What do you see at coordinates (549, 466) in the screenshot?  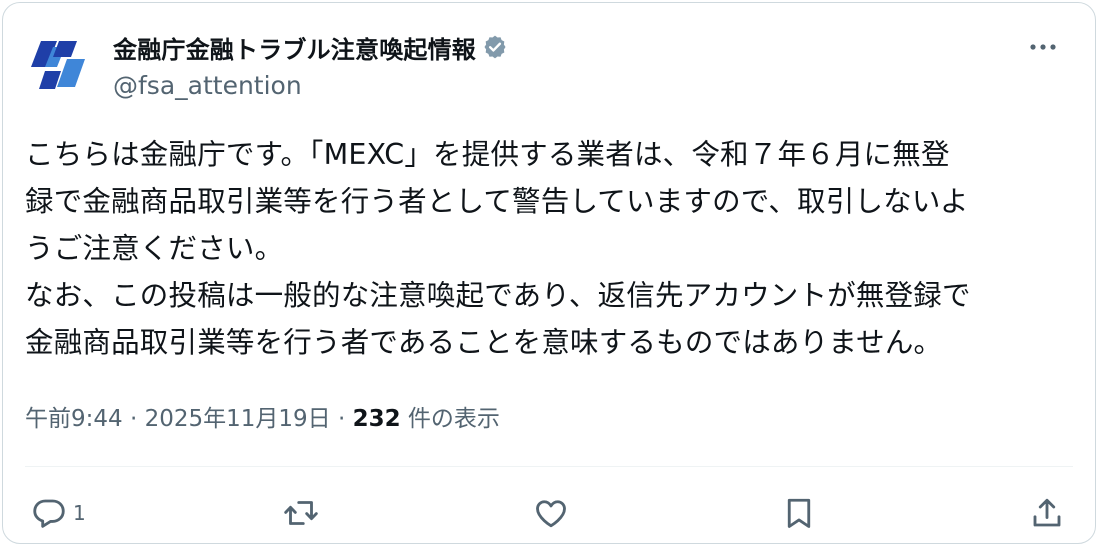 I see `divider` at bounding box center [549, 466].